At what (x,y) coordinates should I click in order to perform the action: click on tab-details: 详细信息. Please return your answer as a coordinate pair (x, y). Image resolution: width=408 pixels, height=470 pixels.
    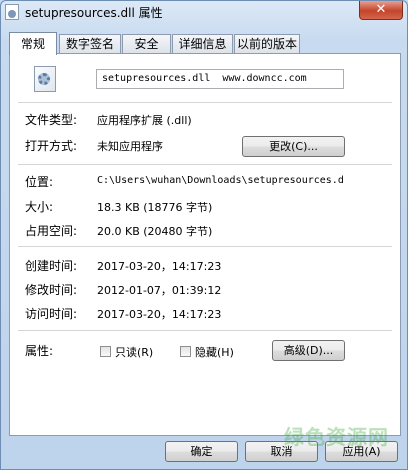
    Looking at the image, I should click on (202, 43).